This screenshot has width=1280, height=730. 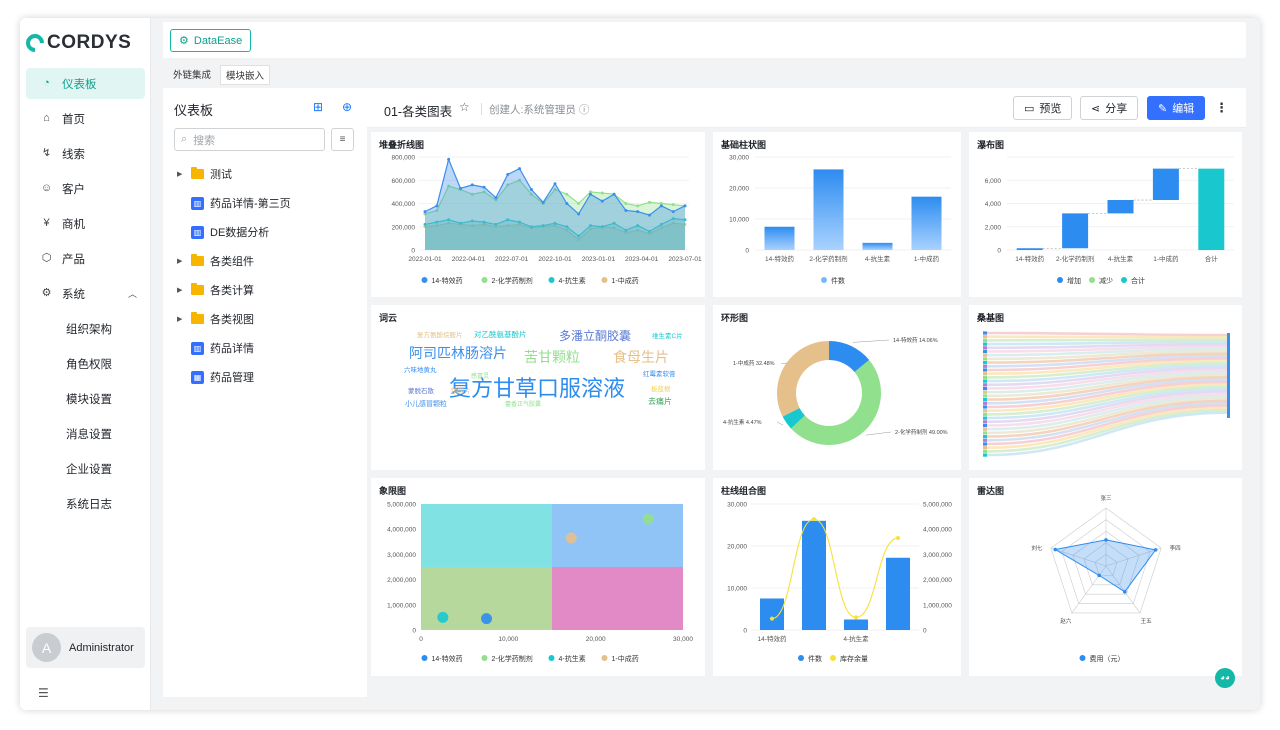 I want to click on card-radar: 雷达图 张三 李四 王五 赵六 刘七 费用（元）, so click(x=1105, y=577).